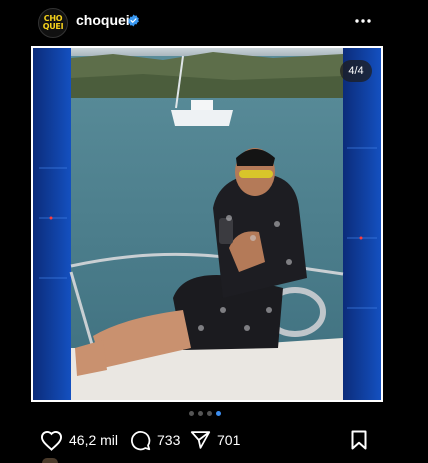 Image resolution: width=428 pixels, height=463 pixels. I want to click on heart-icon, so click(51, 440).